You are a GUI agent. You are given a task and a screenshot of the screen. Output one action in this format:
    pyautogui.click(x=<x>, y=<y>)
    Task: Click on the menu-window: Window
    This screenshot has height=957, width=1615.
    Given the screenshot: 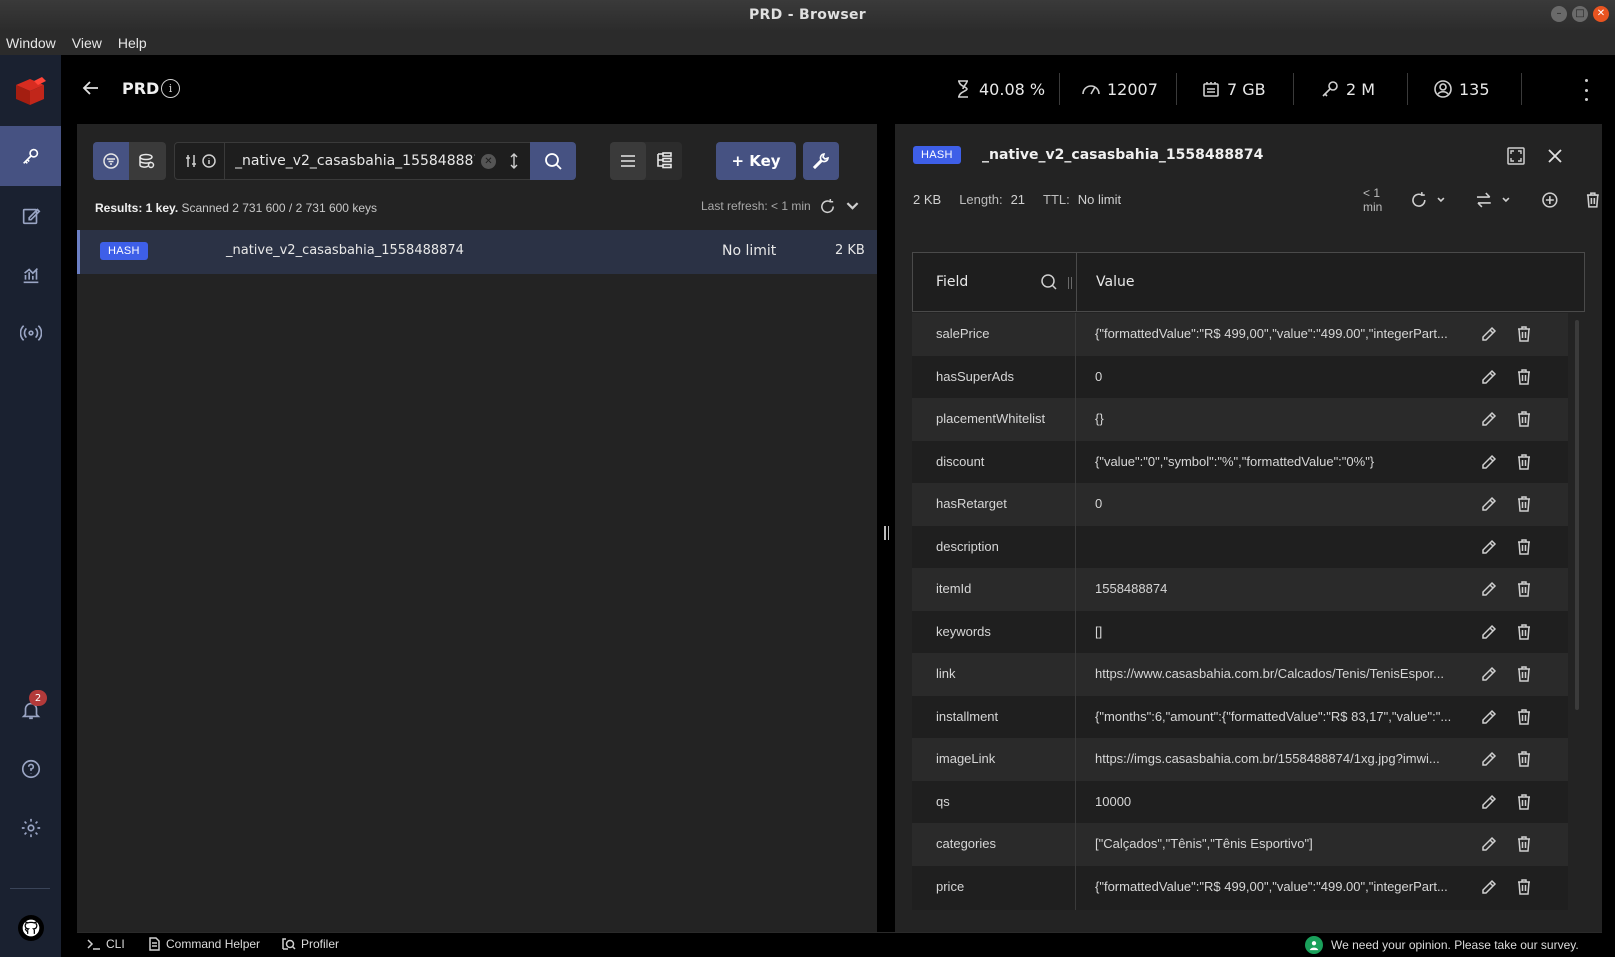 What is the action you would take?
    pyautogui.click(x=31, y=43)
    